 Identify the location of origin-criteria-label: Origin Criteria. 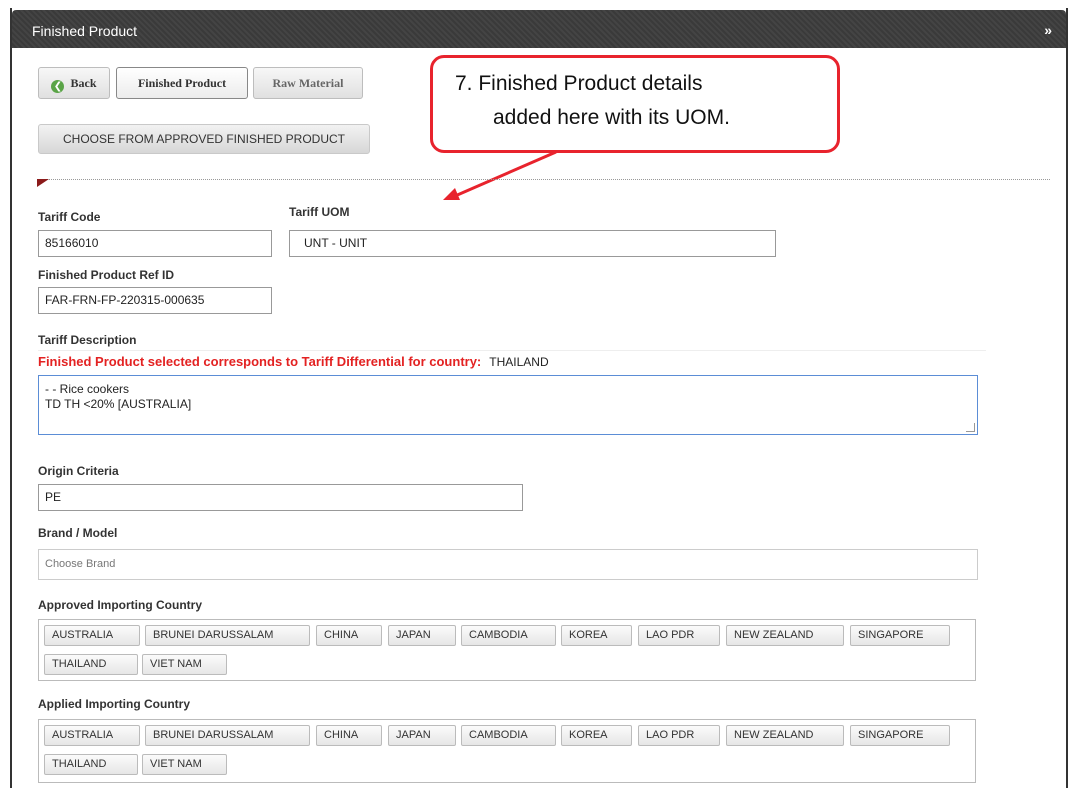
(78, 471).